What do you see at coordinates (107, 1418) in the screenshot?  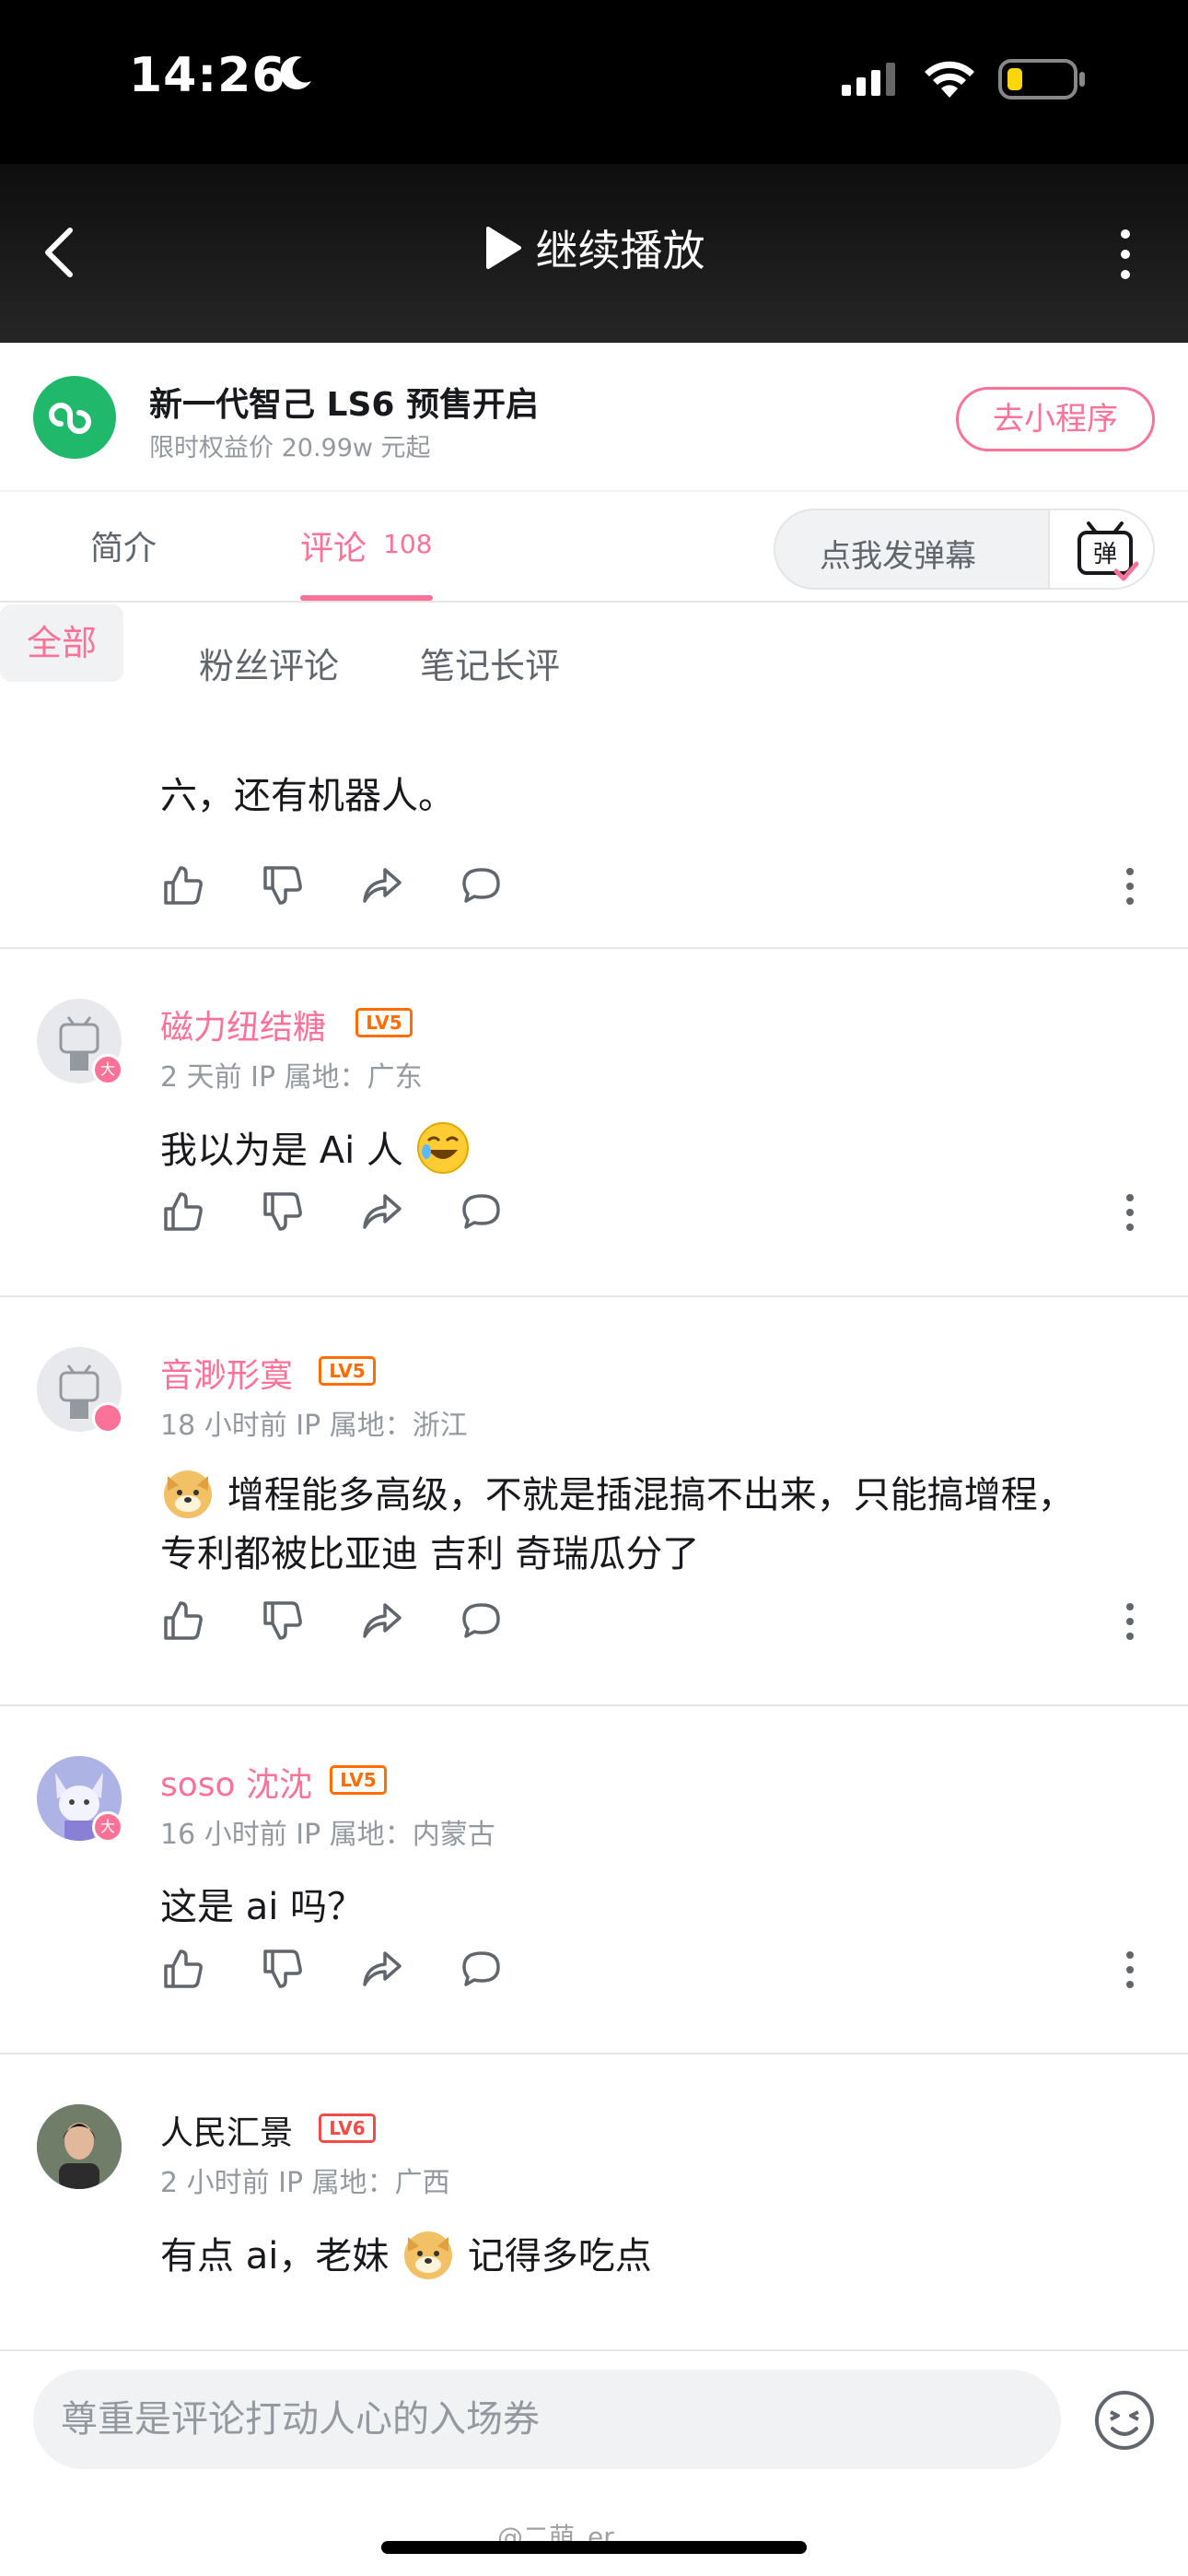 I see `tv-badge-icon` at bounding box center [107, 1418].